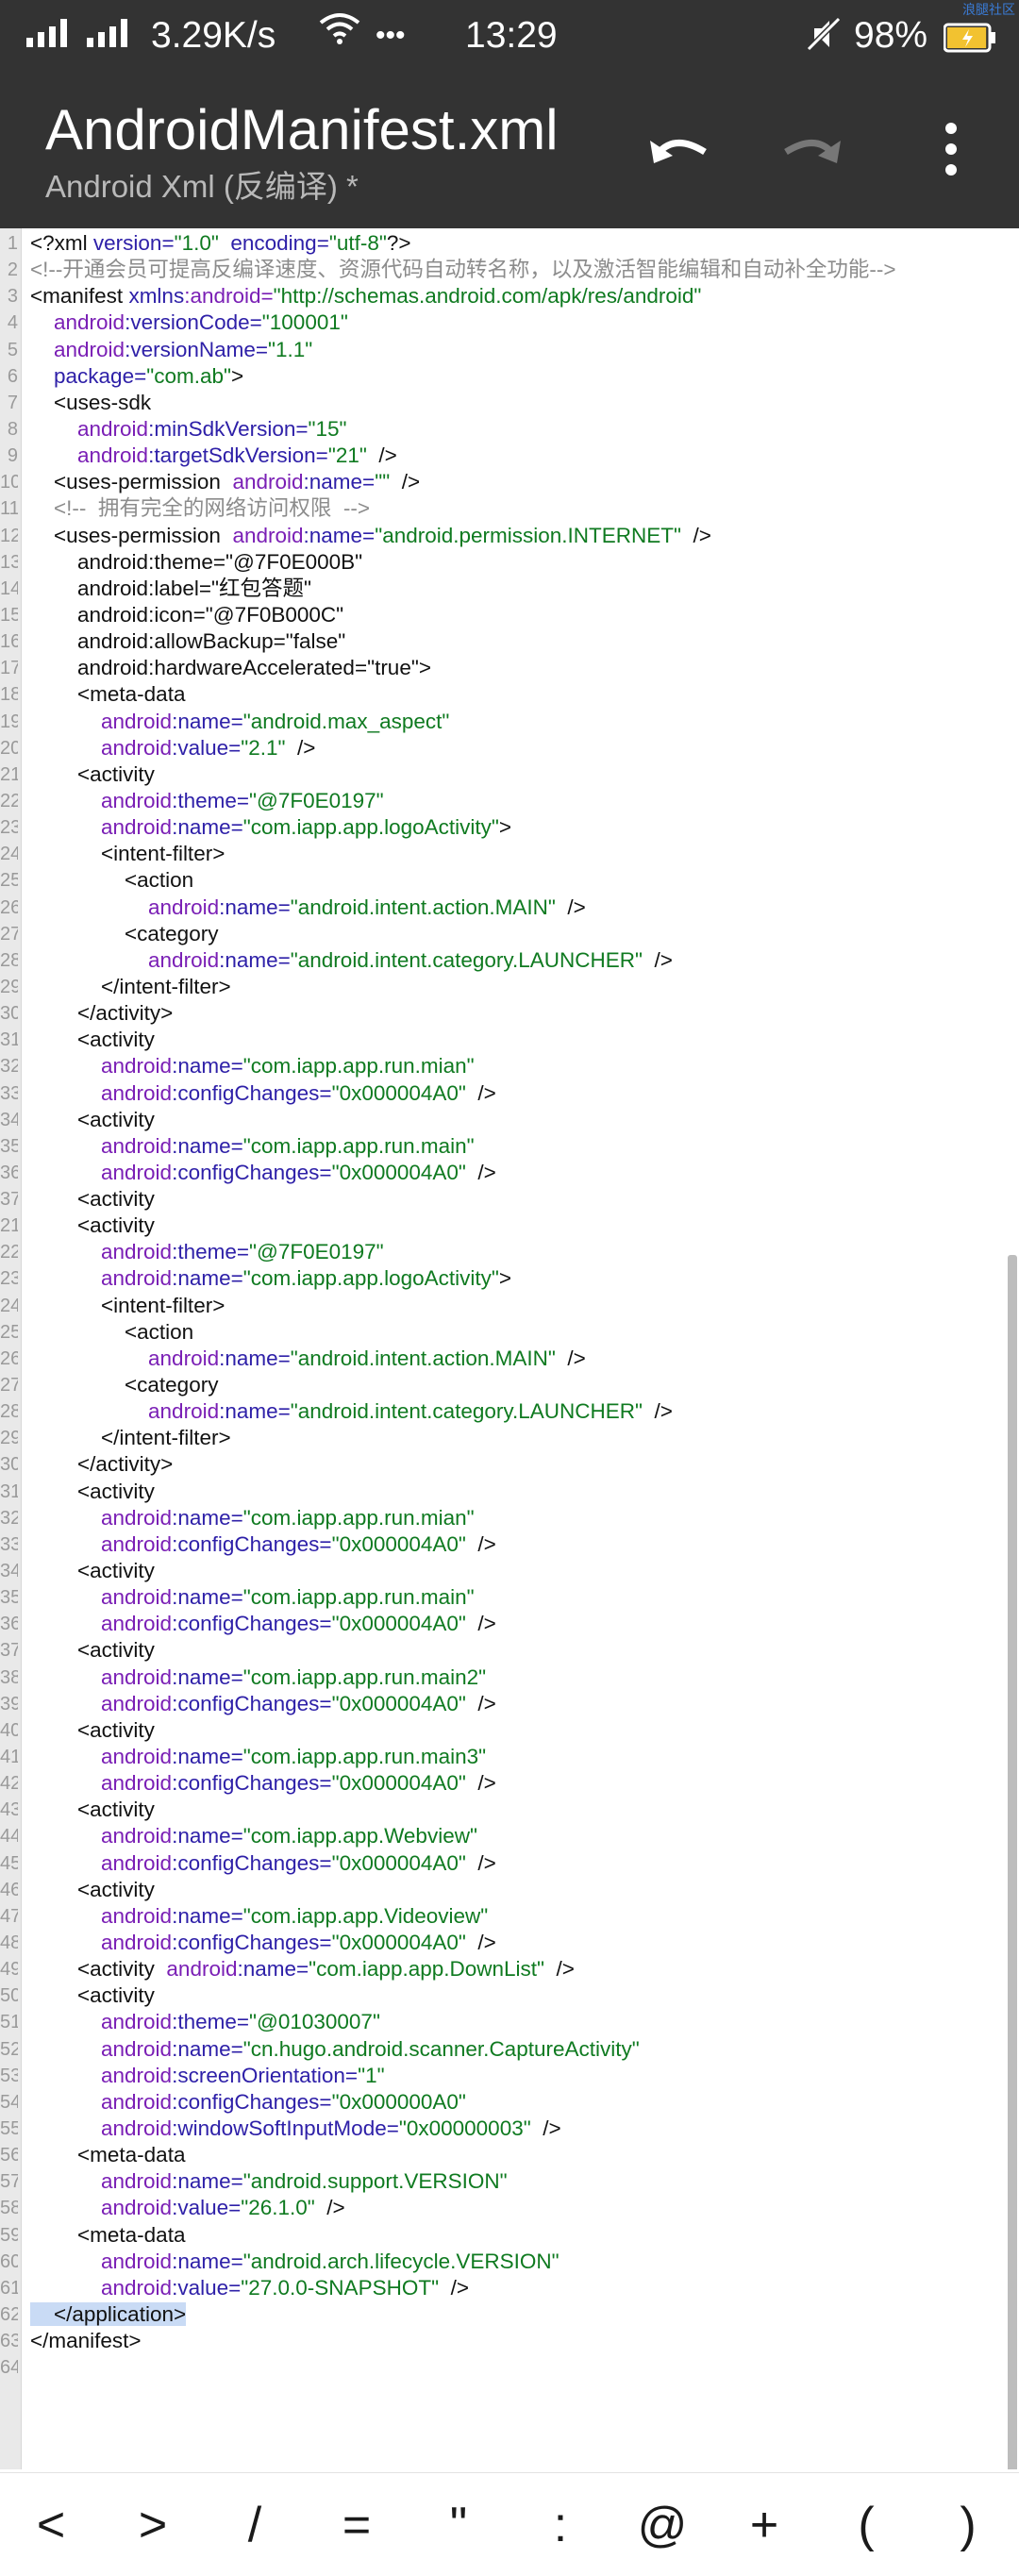  I want to click on code-line: 18 <meta-data, so click(503, 694).